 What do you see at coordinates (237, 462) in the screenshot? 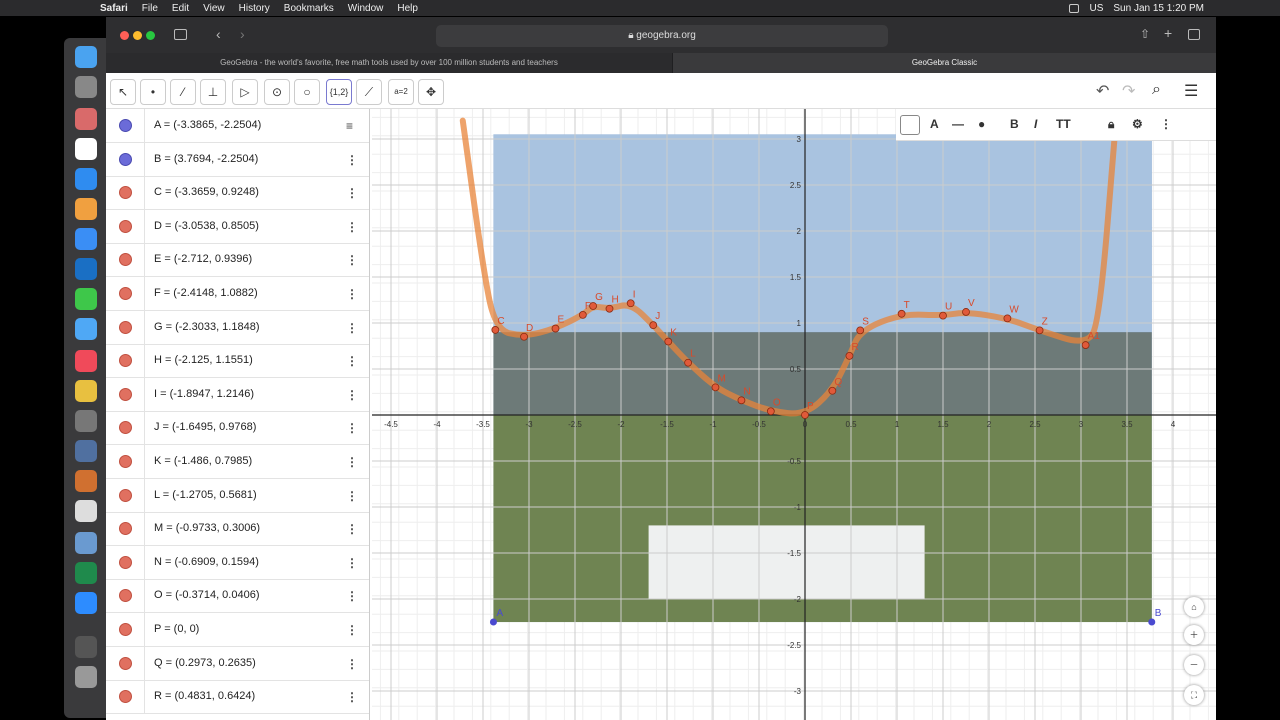
I see `algebra-row: K = (-1.486, 0.7985) ⋮` at bounding box center [237, 462].